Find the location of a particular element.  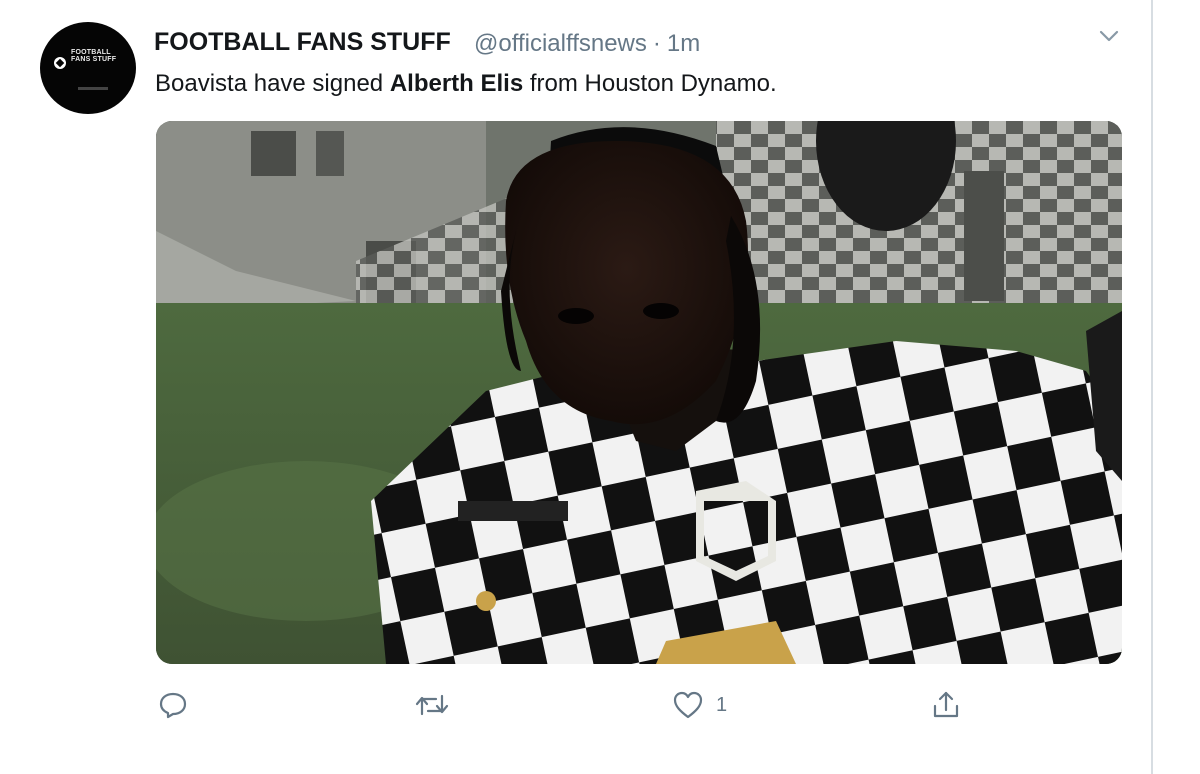

reply-icon is located at coordinates (173, 705).